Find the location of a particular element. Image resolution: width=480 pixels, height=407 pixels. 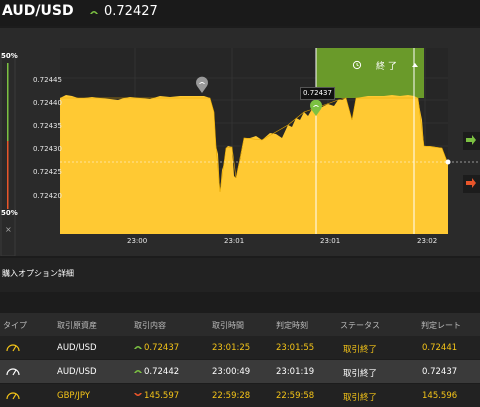

down-arrow-icon is located at coordinates (138, 394).